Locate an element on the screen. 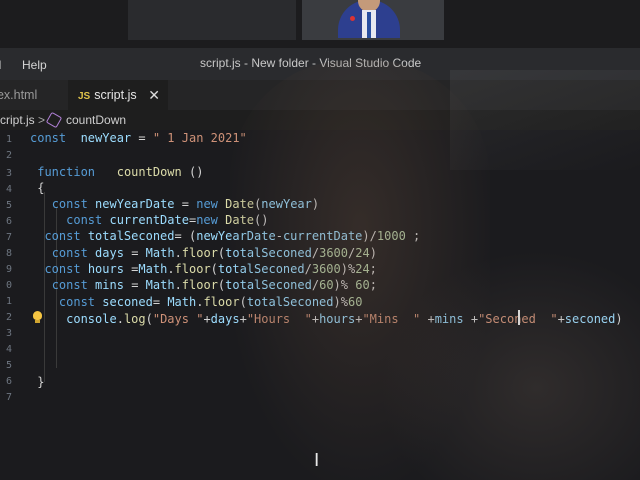  line-number: 9 is located at coordinates (9, 269).